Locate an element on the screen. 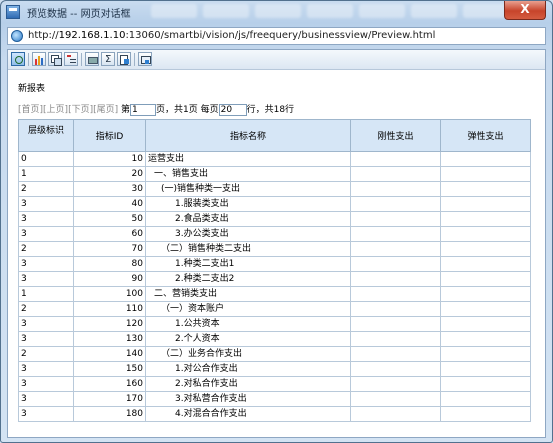 The image size is (553, 443). export-icon is located at coordinates (124, 59).